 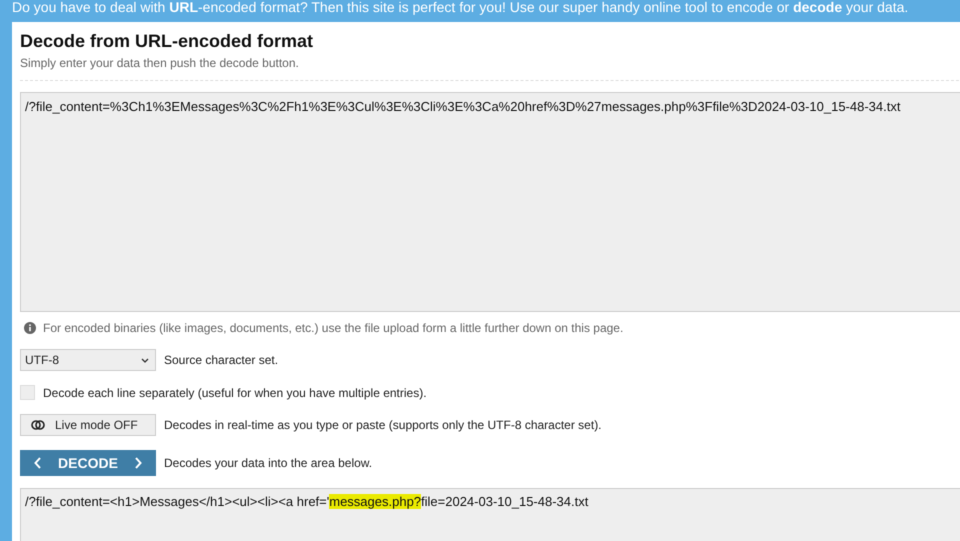 What do you see at coordinates (30, 328) in the screenshot?
I see `info-icon` at bounding box center [30, 328].